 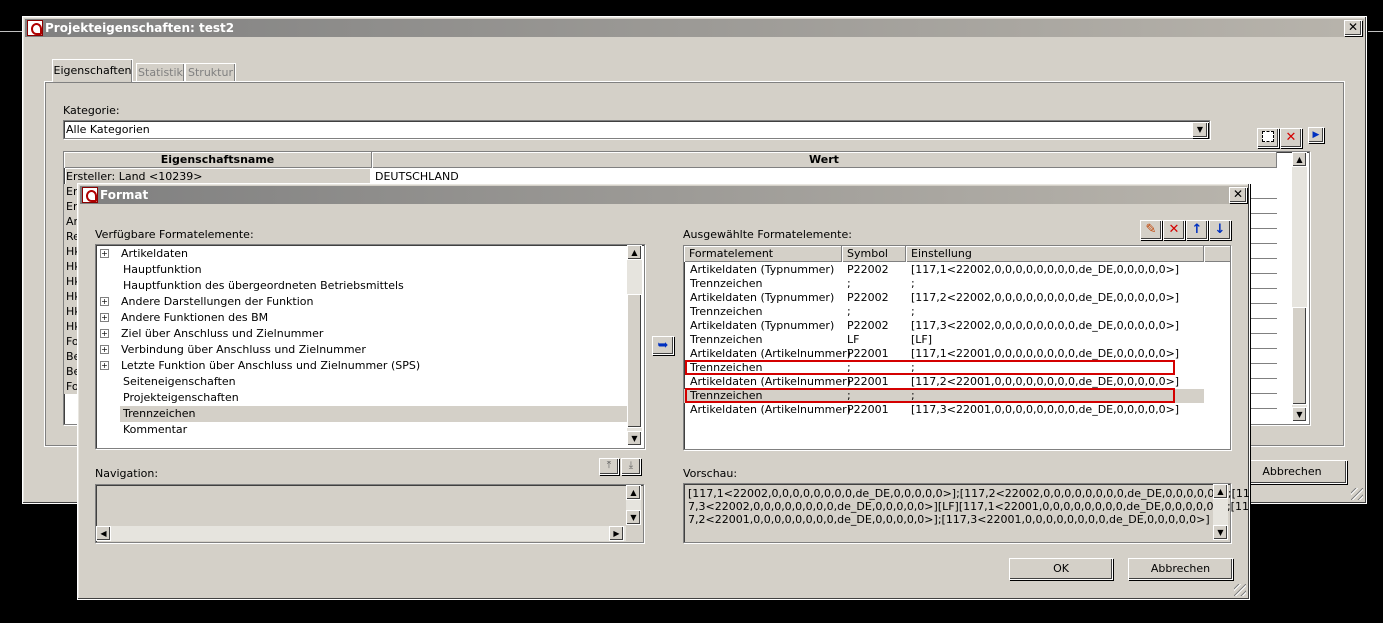 I want to click on properties-vertical-scrollbar: ▲ ▼, so click(x=1299, y=287).